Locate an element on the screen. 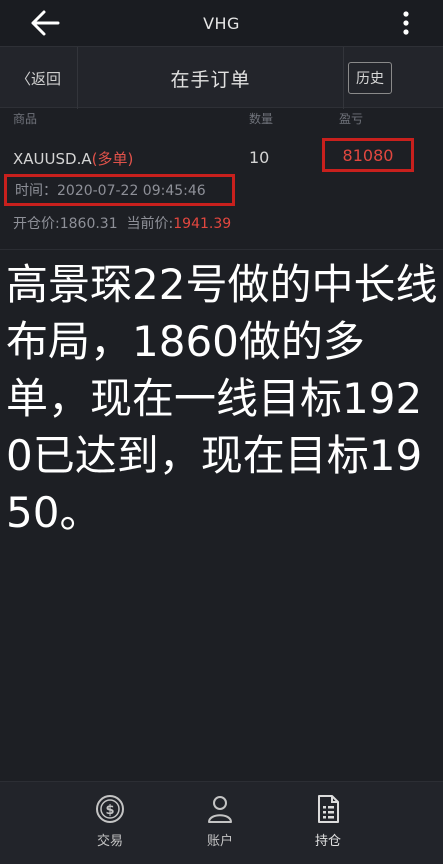 Image resolution: width=443 pixels, height=864 pixels. column-header-quantity: 数量 is located at coordinates (261, 119).